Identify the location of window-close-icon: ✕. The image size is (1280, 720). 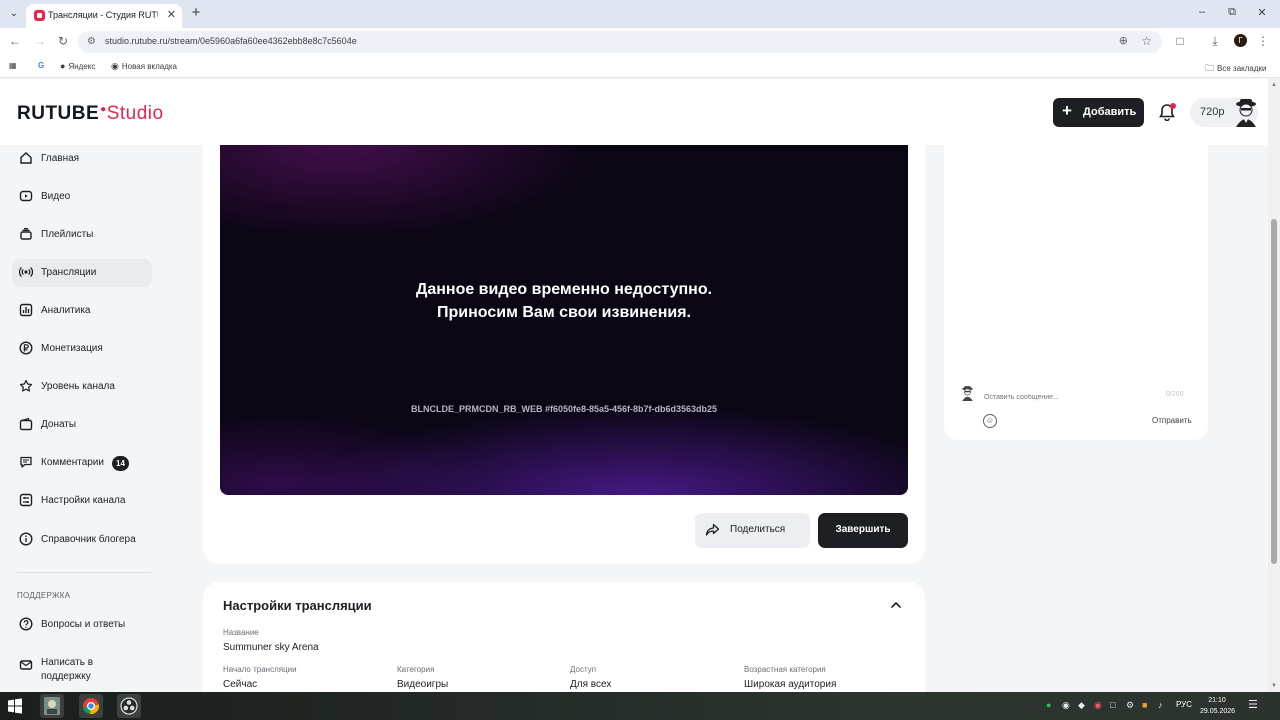
(1262, 12).